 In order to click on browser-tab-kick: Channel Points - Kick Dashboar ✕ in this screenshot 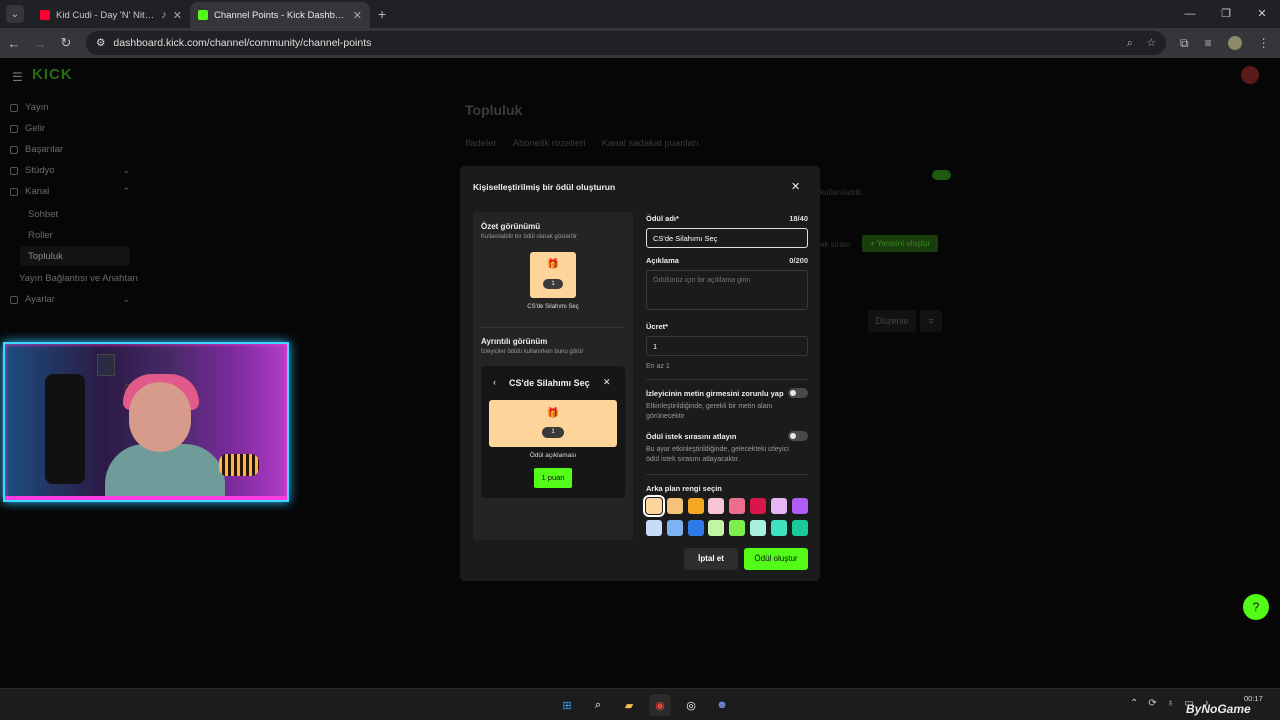, I will do `click(280, 15)`.